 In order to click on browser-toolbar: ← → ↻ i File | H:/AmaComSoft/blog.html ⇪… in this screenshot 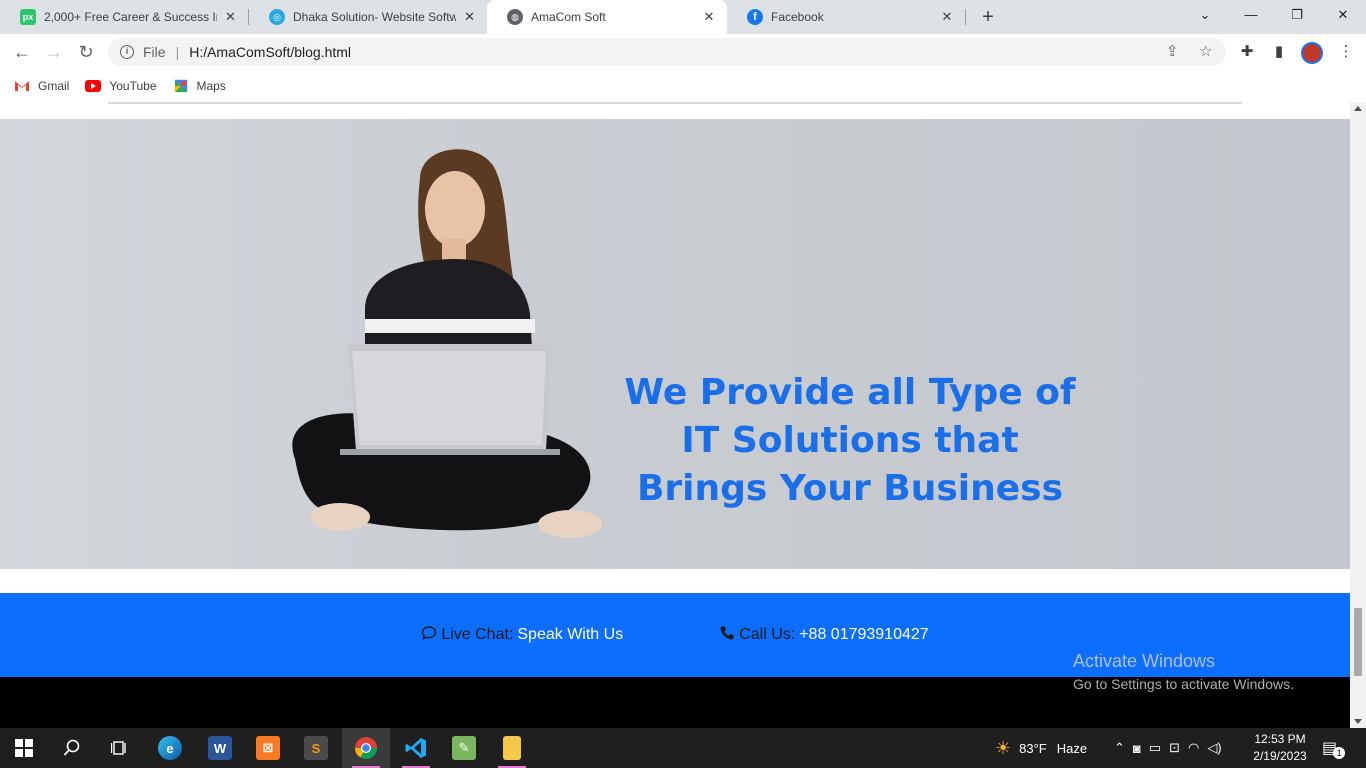, I will do `click(683, 52)`.